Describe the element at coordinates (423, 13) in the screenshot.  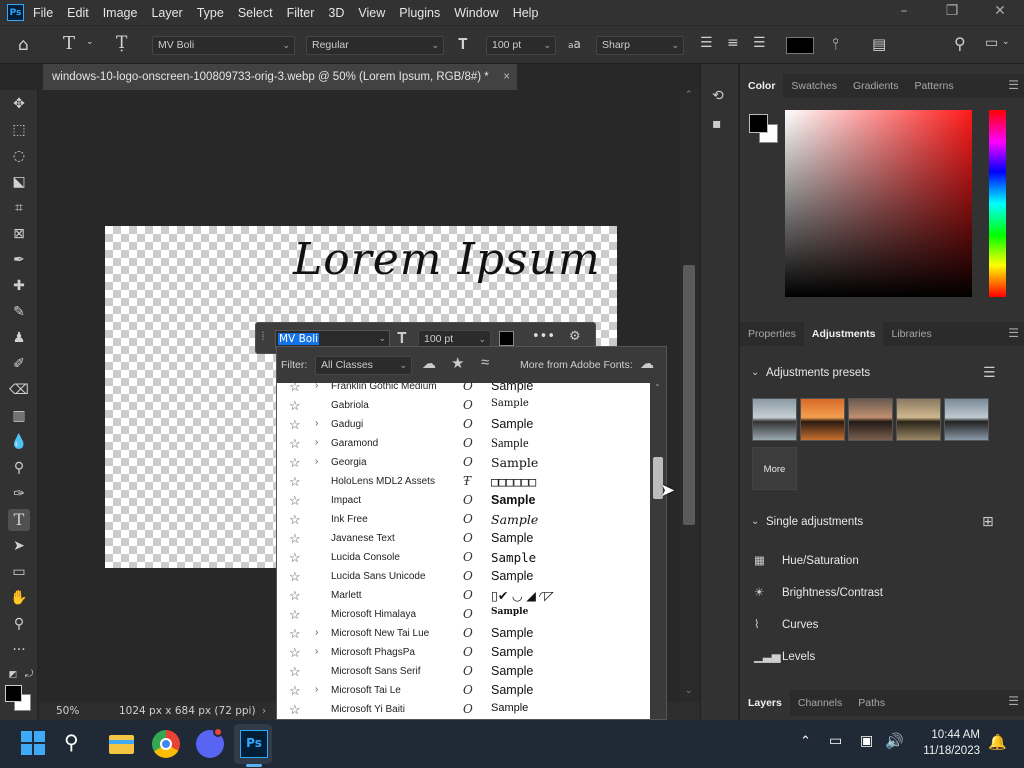
I see `menu-plugins: Plugins` at that location.